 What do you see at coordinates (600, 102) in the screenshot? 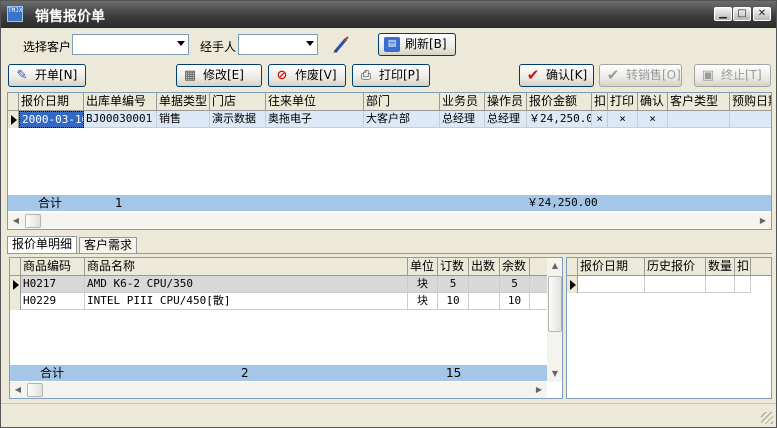
I see `col-deduct: 扣` at bounding box center [600, 102].